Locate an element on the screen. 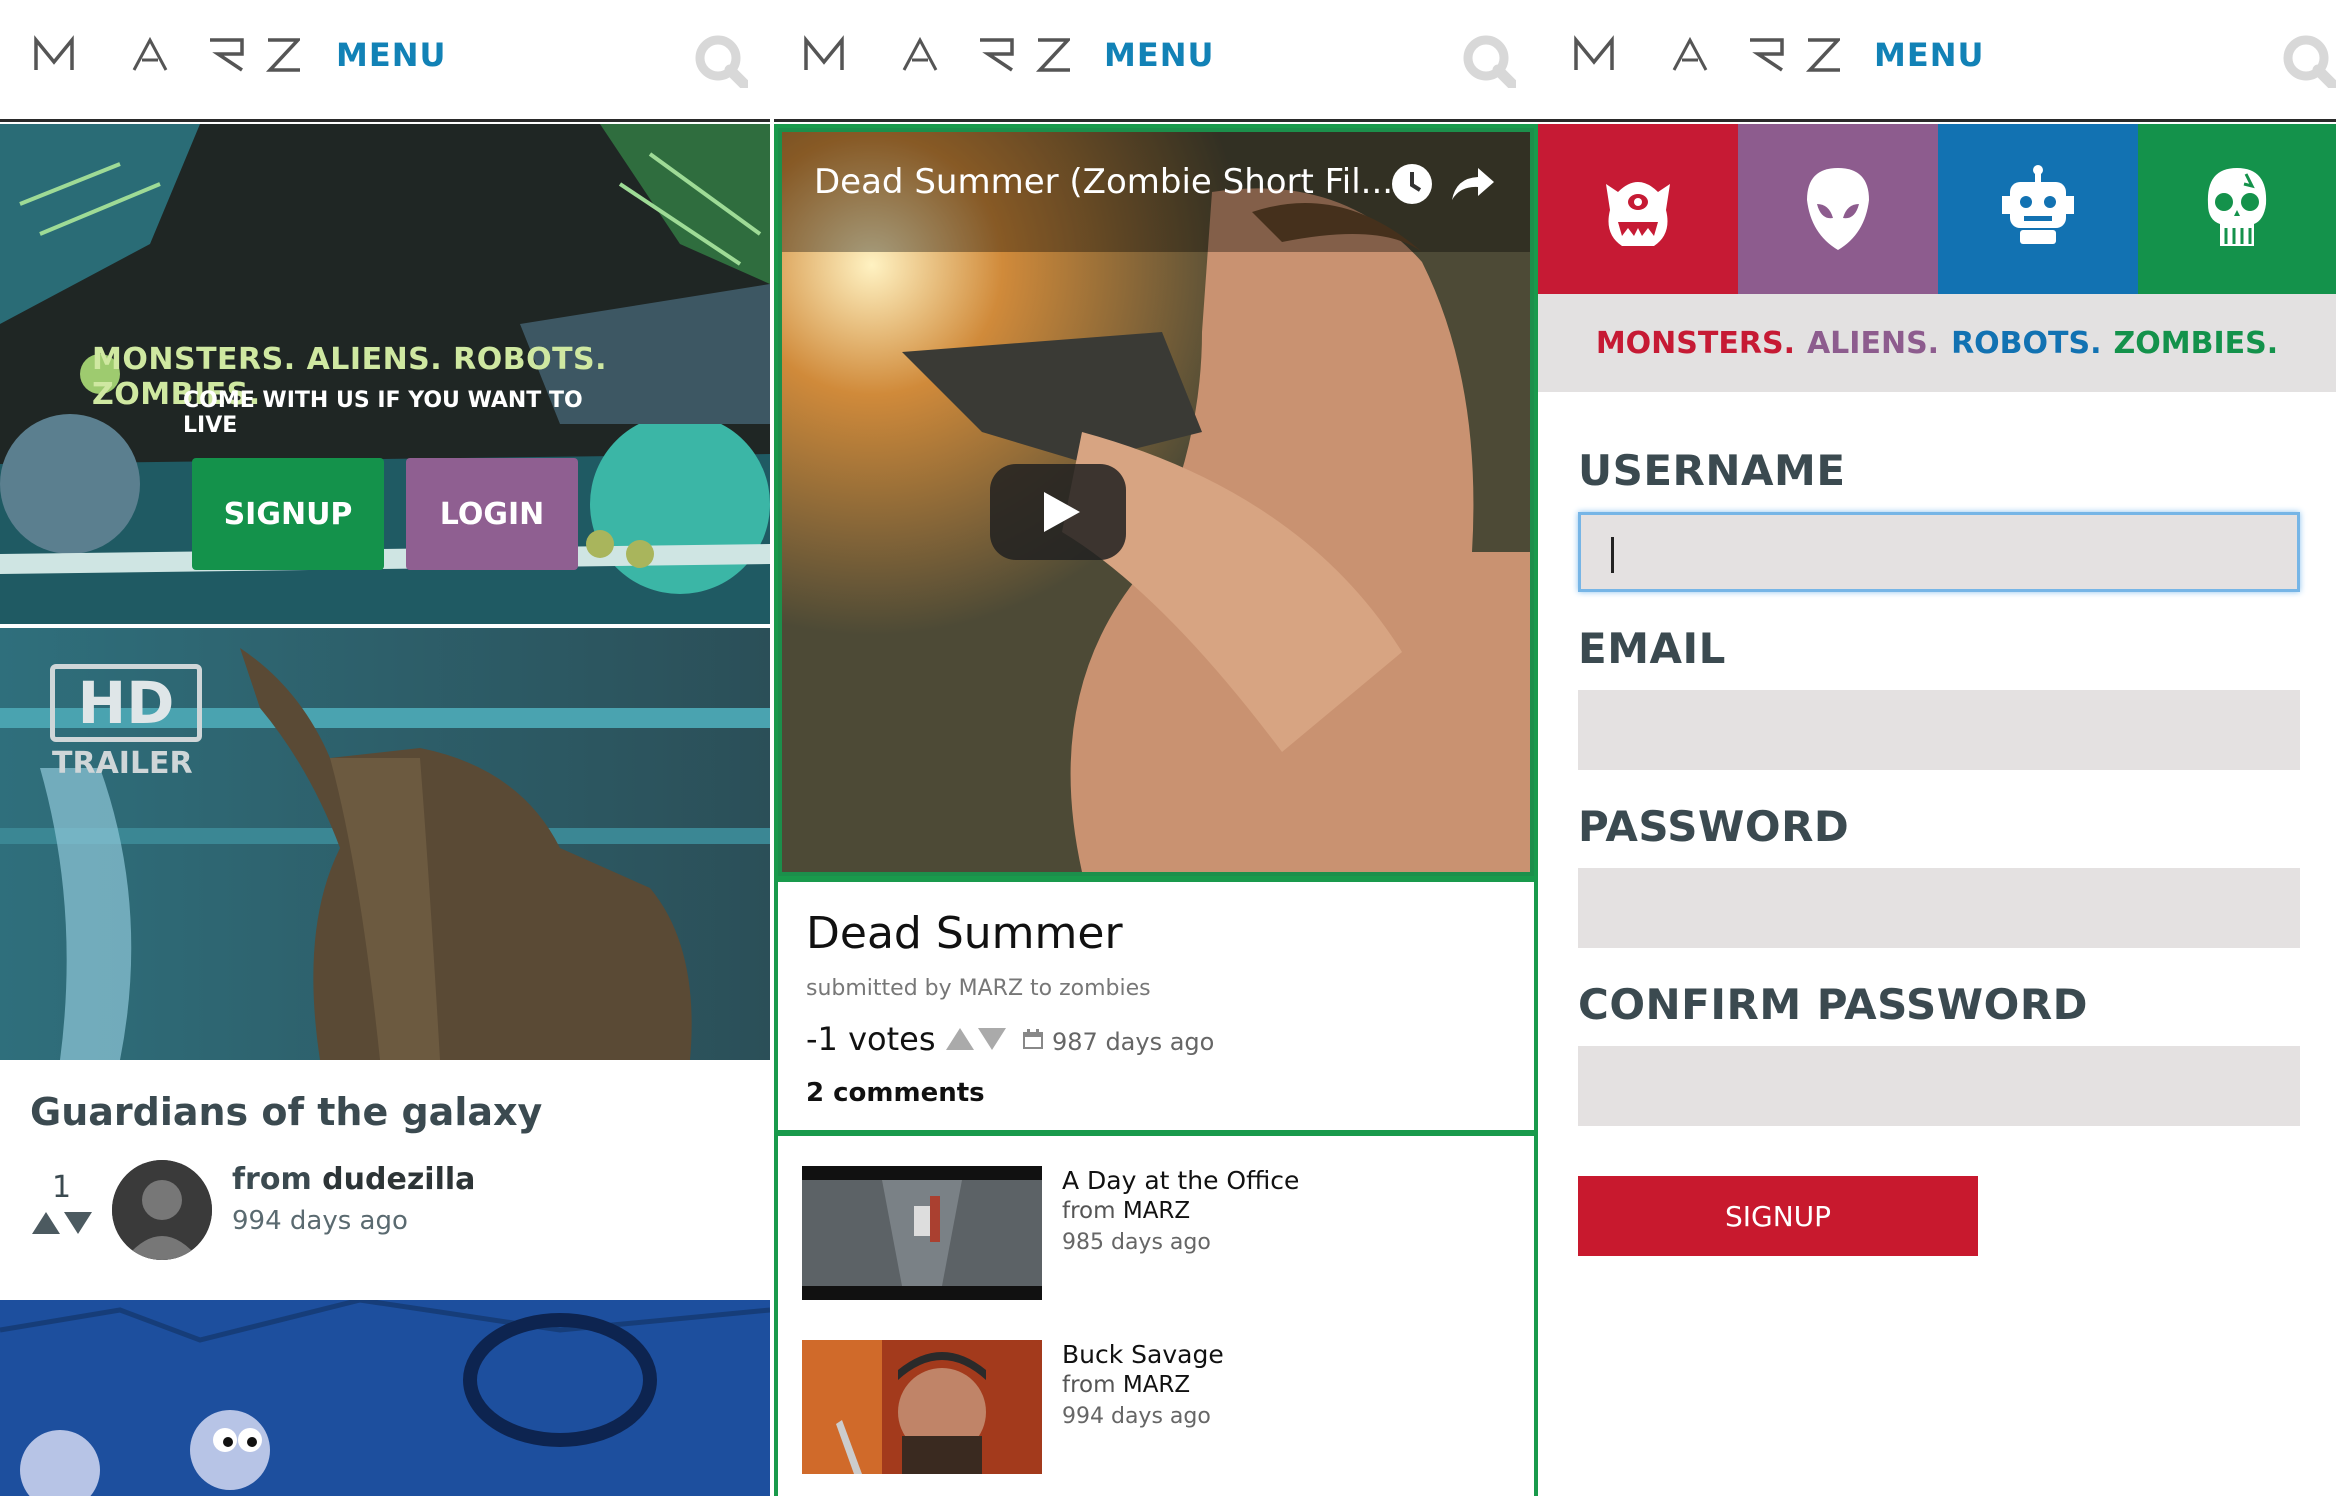 The width and height of the screenshot is (2336, 1496). next-post-thumbnail is located at coordinates (385, 1398).